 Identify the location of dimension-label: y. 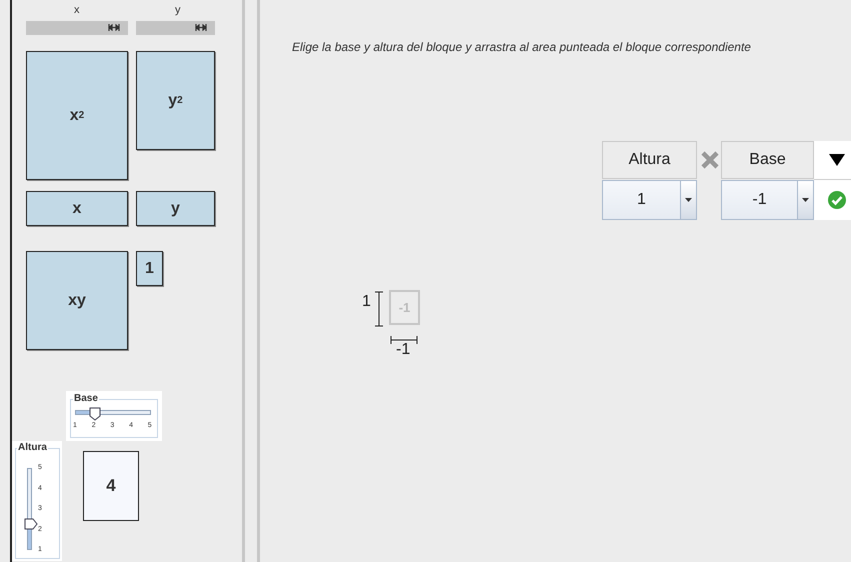
(177, 10).